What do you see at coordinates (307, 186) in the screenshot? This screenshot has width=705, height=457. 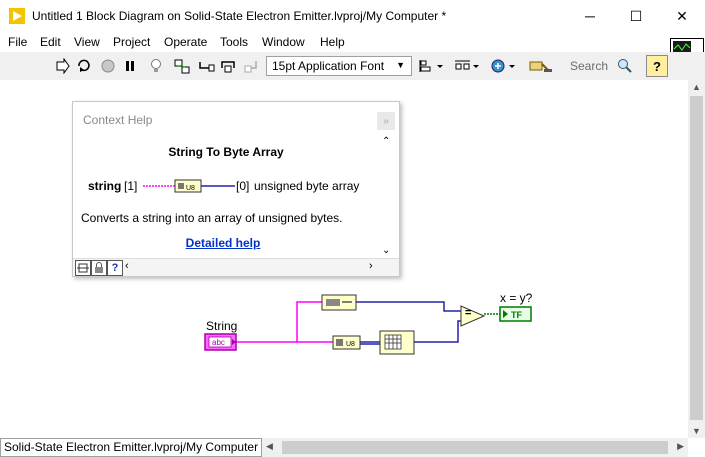 I see `output-terminal-name: unsigned byte array` at bounding box center [307, 186].